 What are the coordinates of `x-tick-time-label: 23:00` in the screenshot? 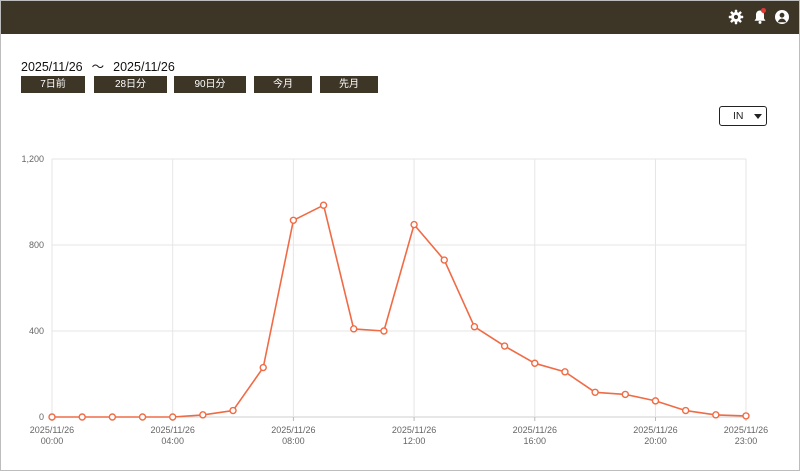 It's located at (746, 441).